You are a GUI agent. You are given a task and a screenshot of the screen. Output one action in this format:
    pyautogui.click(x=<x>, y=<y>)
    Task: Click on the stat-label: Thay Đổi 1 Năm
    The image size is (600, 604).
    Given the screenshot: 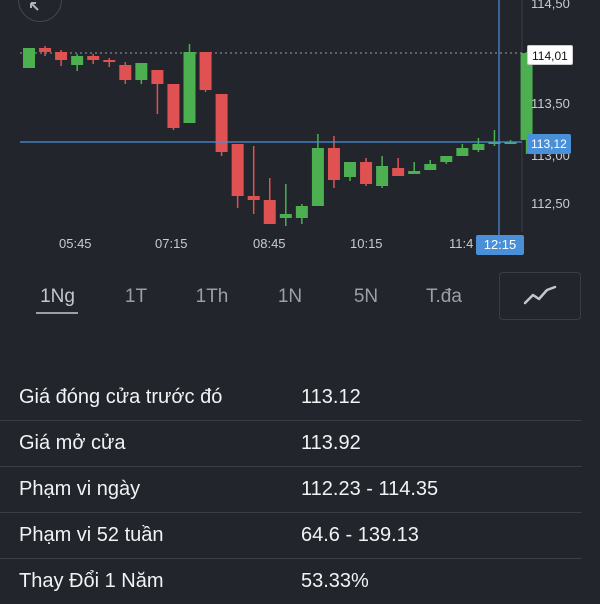 What is the action you would take?
    pyautogui.click(x=91, y=581)
    